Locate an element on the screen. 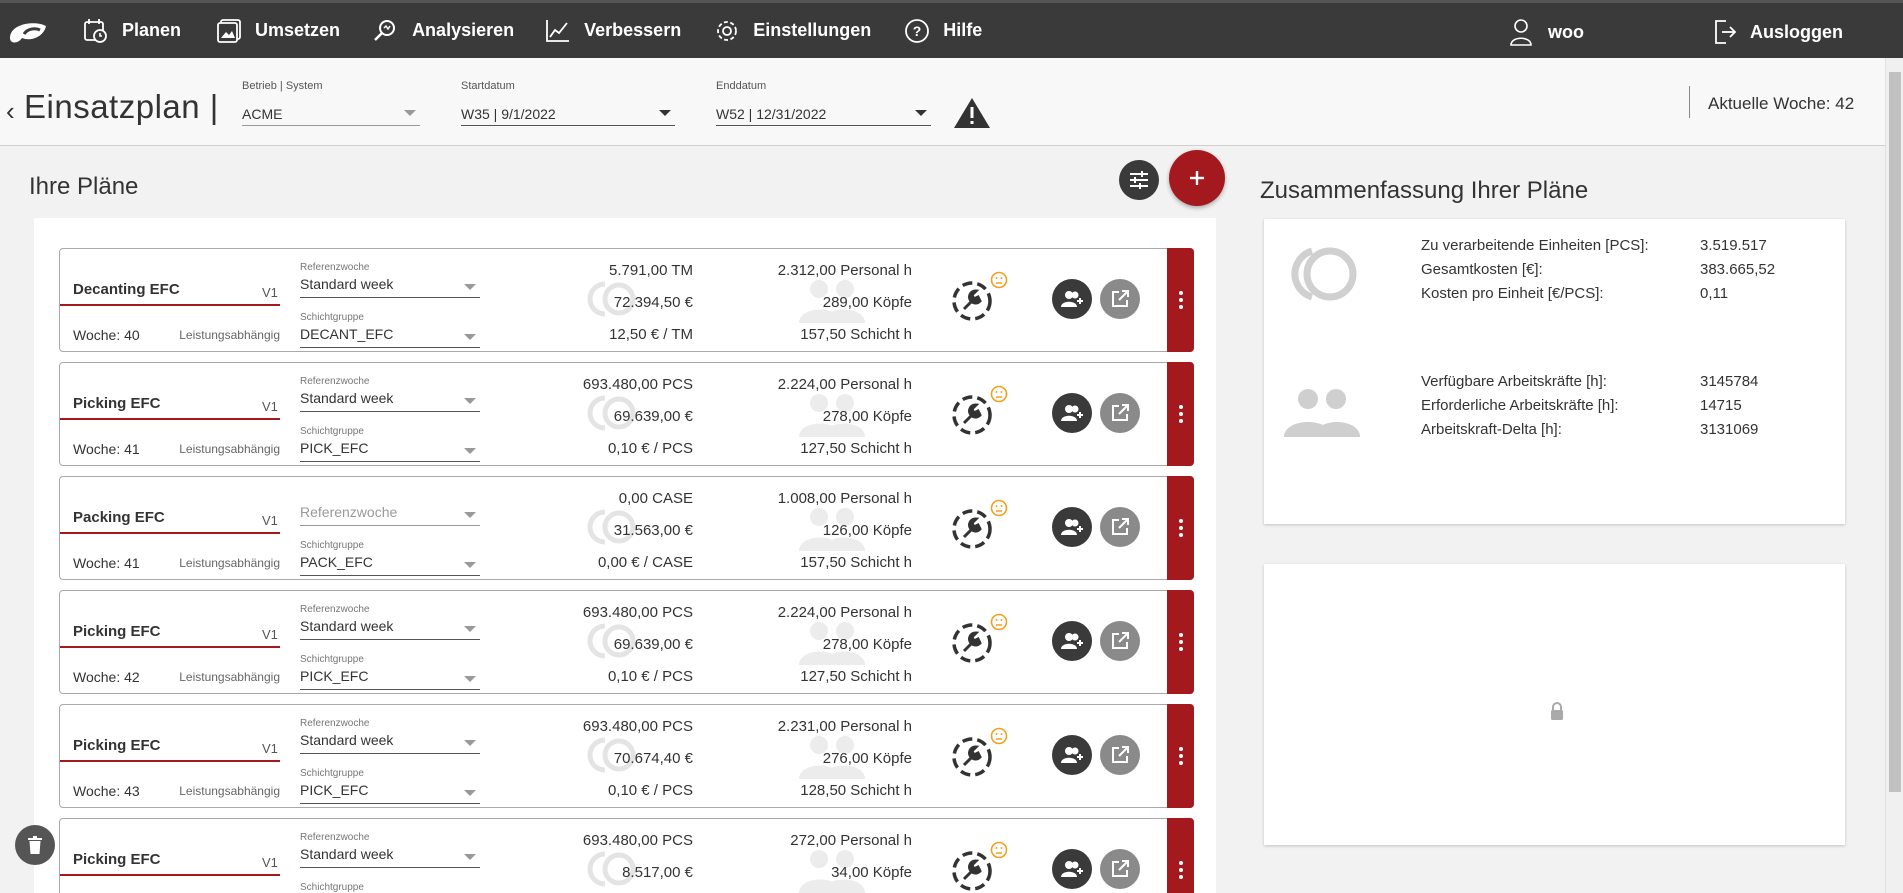 The image size is (1903, 893). end-date-field: W52 | 12/31/2022 is located at coordinates (823, 114).